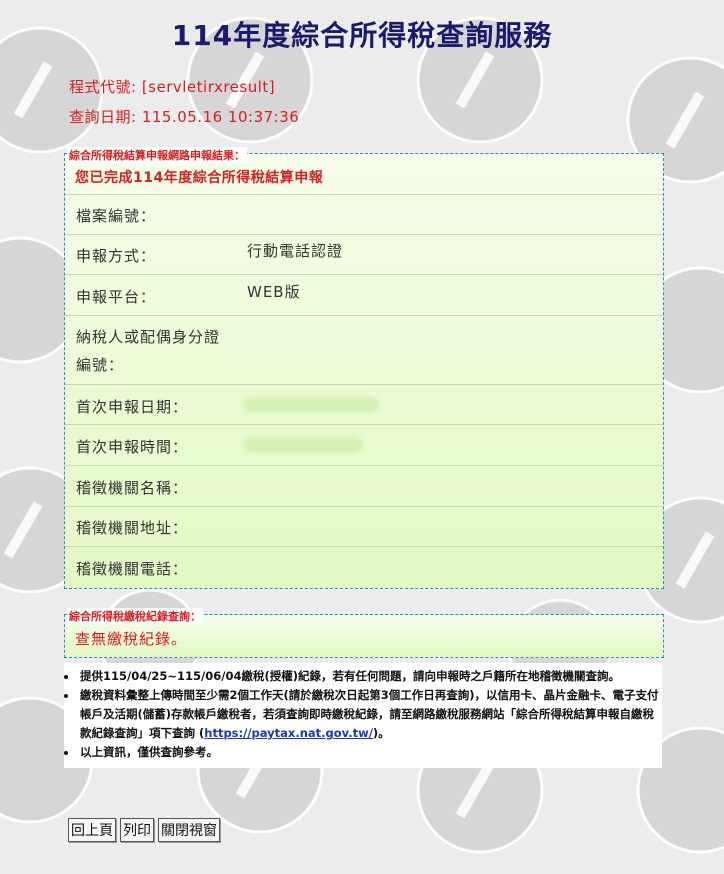  What do you see at coordinates (370, 752) in the screenshot?
I see `note-item: 以上資訊，僅供查詢參考。` at bounding box center [370, 752].